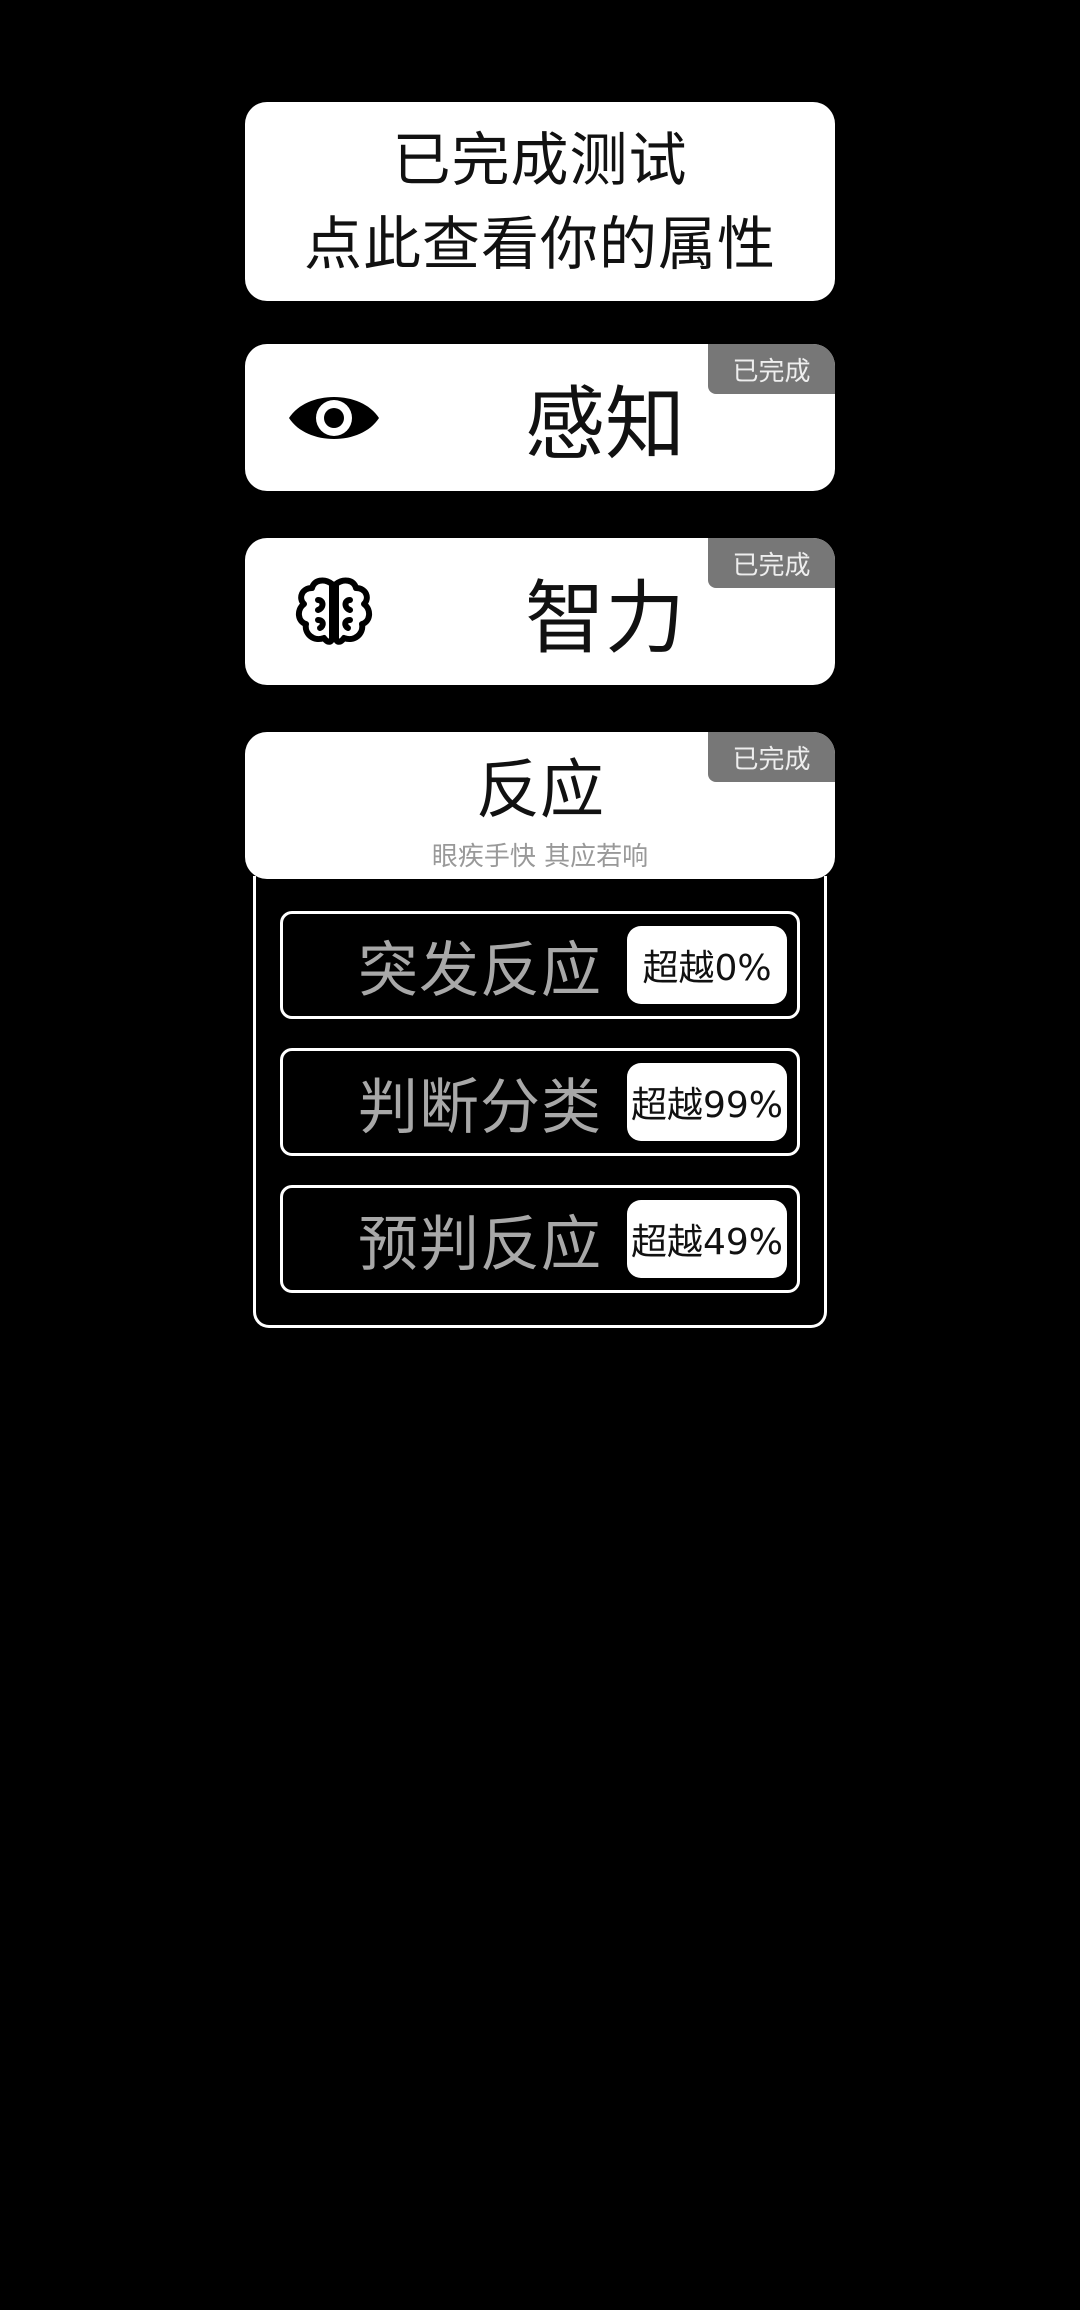  Describe the element at coordinates (540, 611) in the screenshot. I see `category-card-intellect: 智力 已完成` at that location.